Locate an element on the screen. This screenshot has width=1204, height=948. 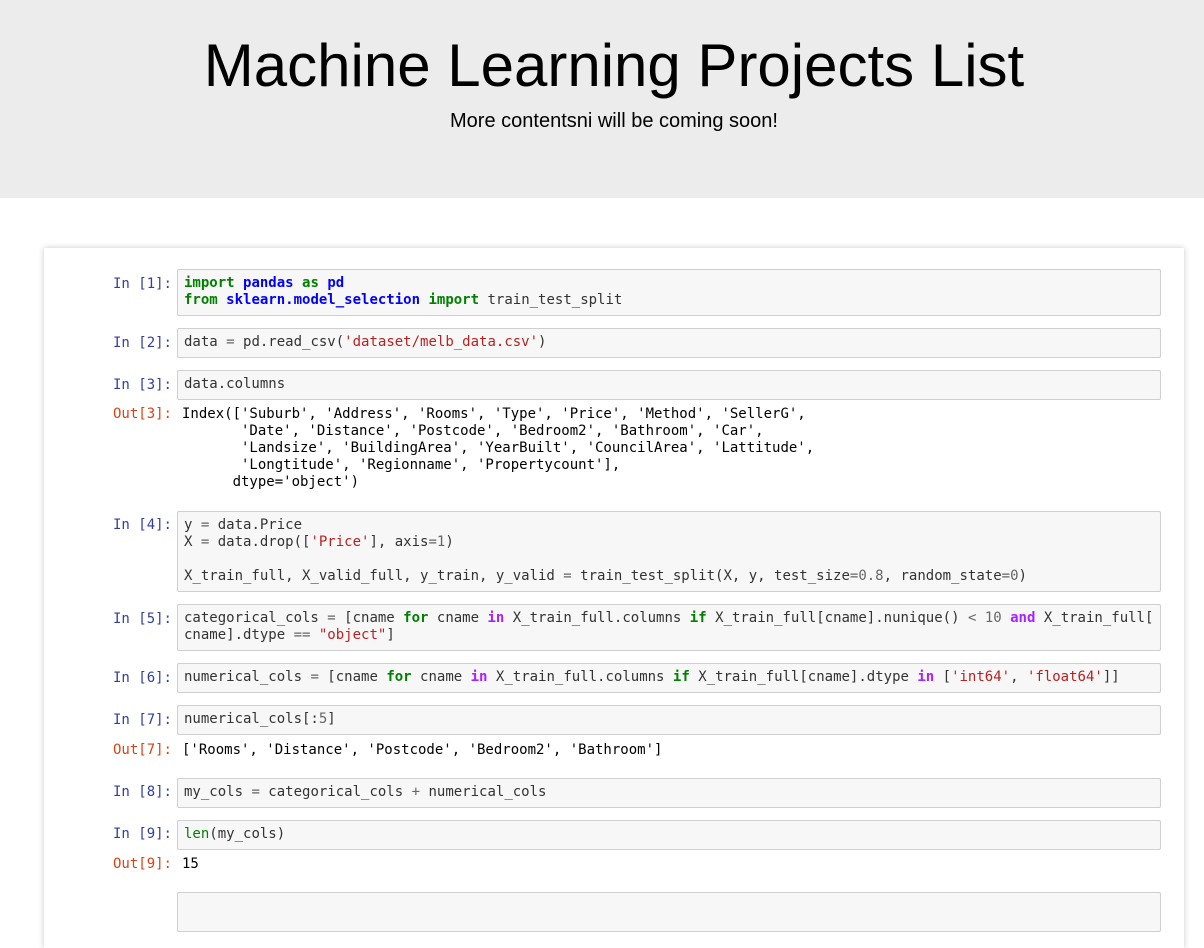
input-prompt: In [8]: is located at coordinates (142, 792).